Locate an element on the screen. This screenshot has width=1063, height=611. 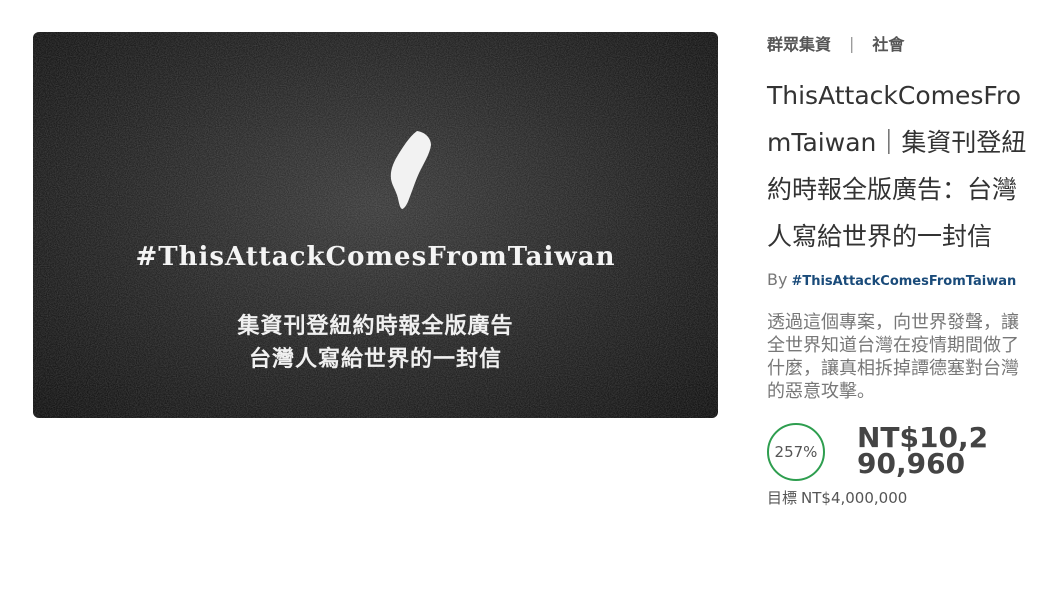
breadcrumb: 群眾集資 | 社會 is located at coordinates (899, 43).